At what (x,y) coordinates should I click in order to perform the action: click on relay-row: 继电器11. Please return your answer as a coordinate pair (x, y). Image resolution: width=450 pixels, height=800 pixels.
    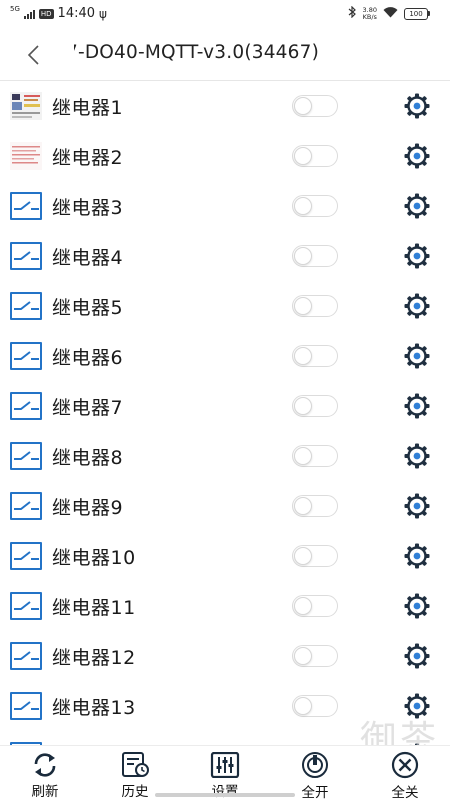
    Looking at the image, I should click on (225, 606).